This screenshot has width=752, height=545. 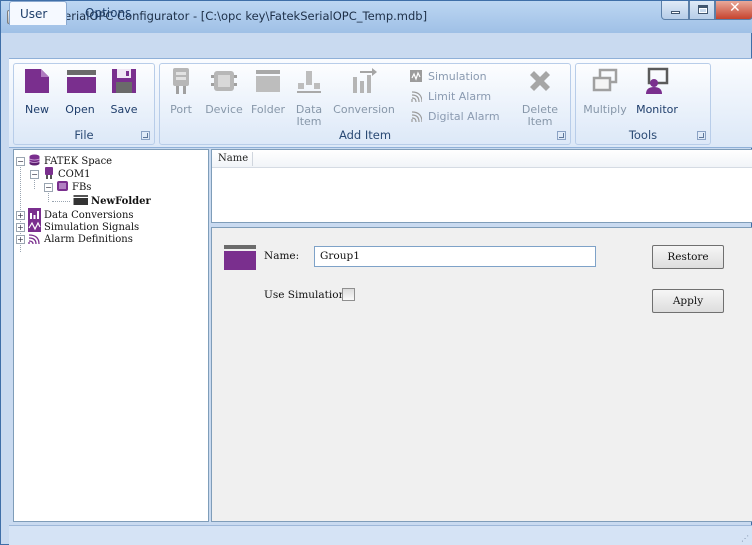 I want to click on port-button-label: Port, so click(x=181, y=109).